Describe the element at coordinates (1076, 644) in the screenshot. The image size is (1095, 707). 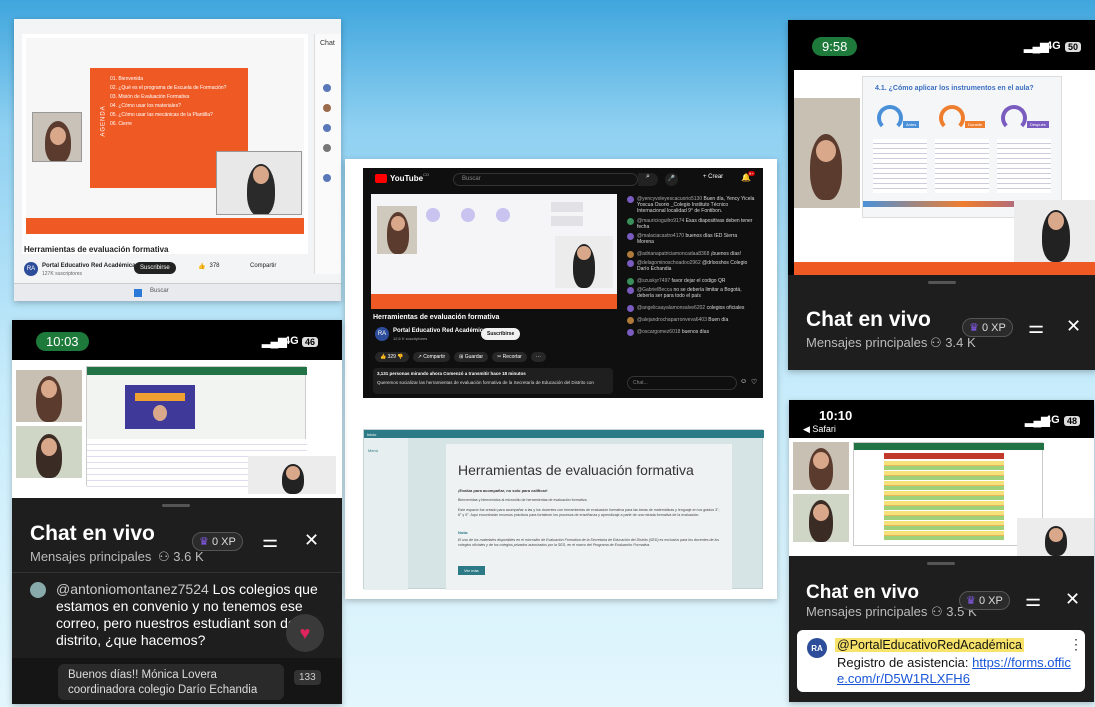
I see `more-options-icon: ⋮` at that location.